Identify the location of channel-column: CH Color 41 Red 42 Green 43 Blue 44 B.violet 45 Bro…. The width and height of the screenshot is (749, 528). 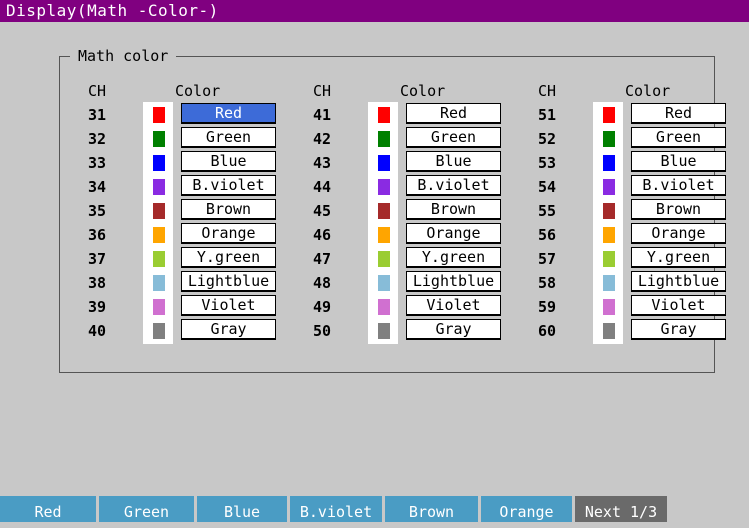
(418, 222).